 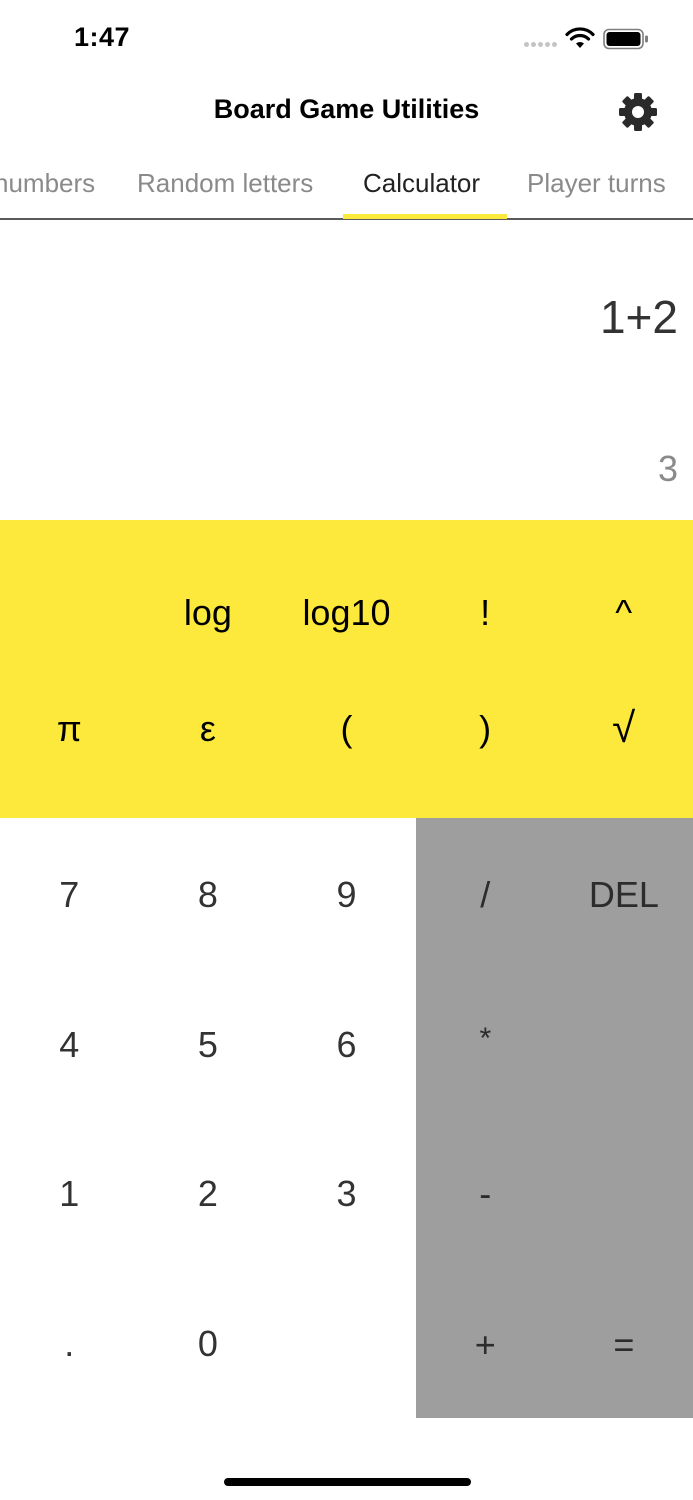 I want to click on key-8: 8, so click(x=208, y=895).